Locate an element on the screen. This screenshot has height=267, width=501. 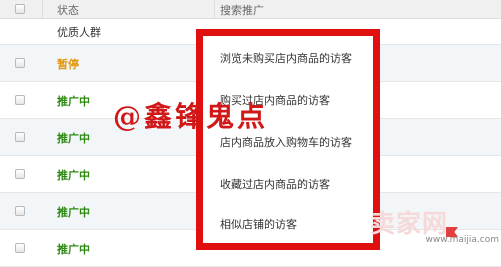
audience-option: 相似店铺的访客 is located at coordinates (258, 224).